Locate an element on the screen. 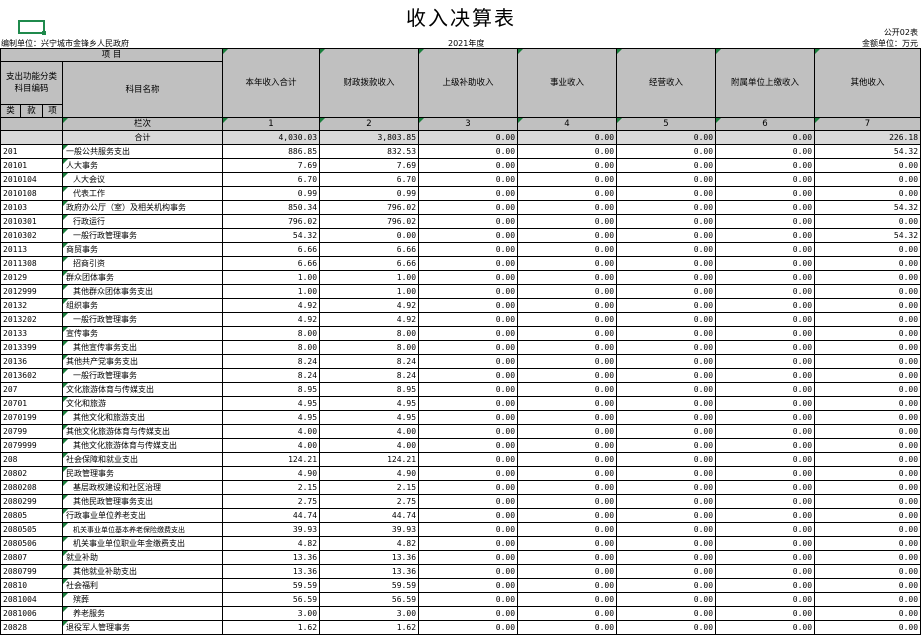 The width and height of the screenshot is (922, 635). header-lanci: 栏次 is located at coordinates (142, 124).